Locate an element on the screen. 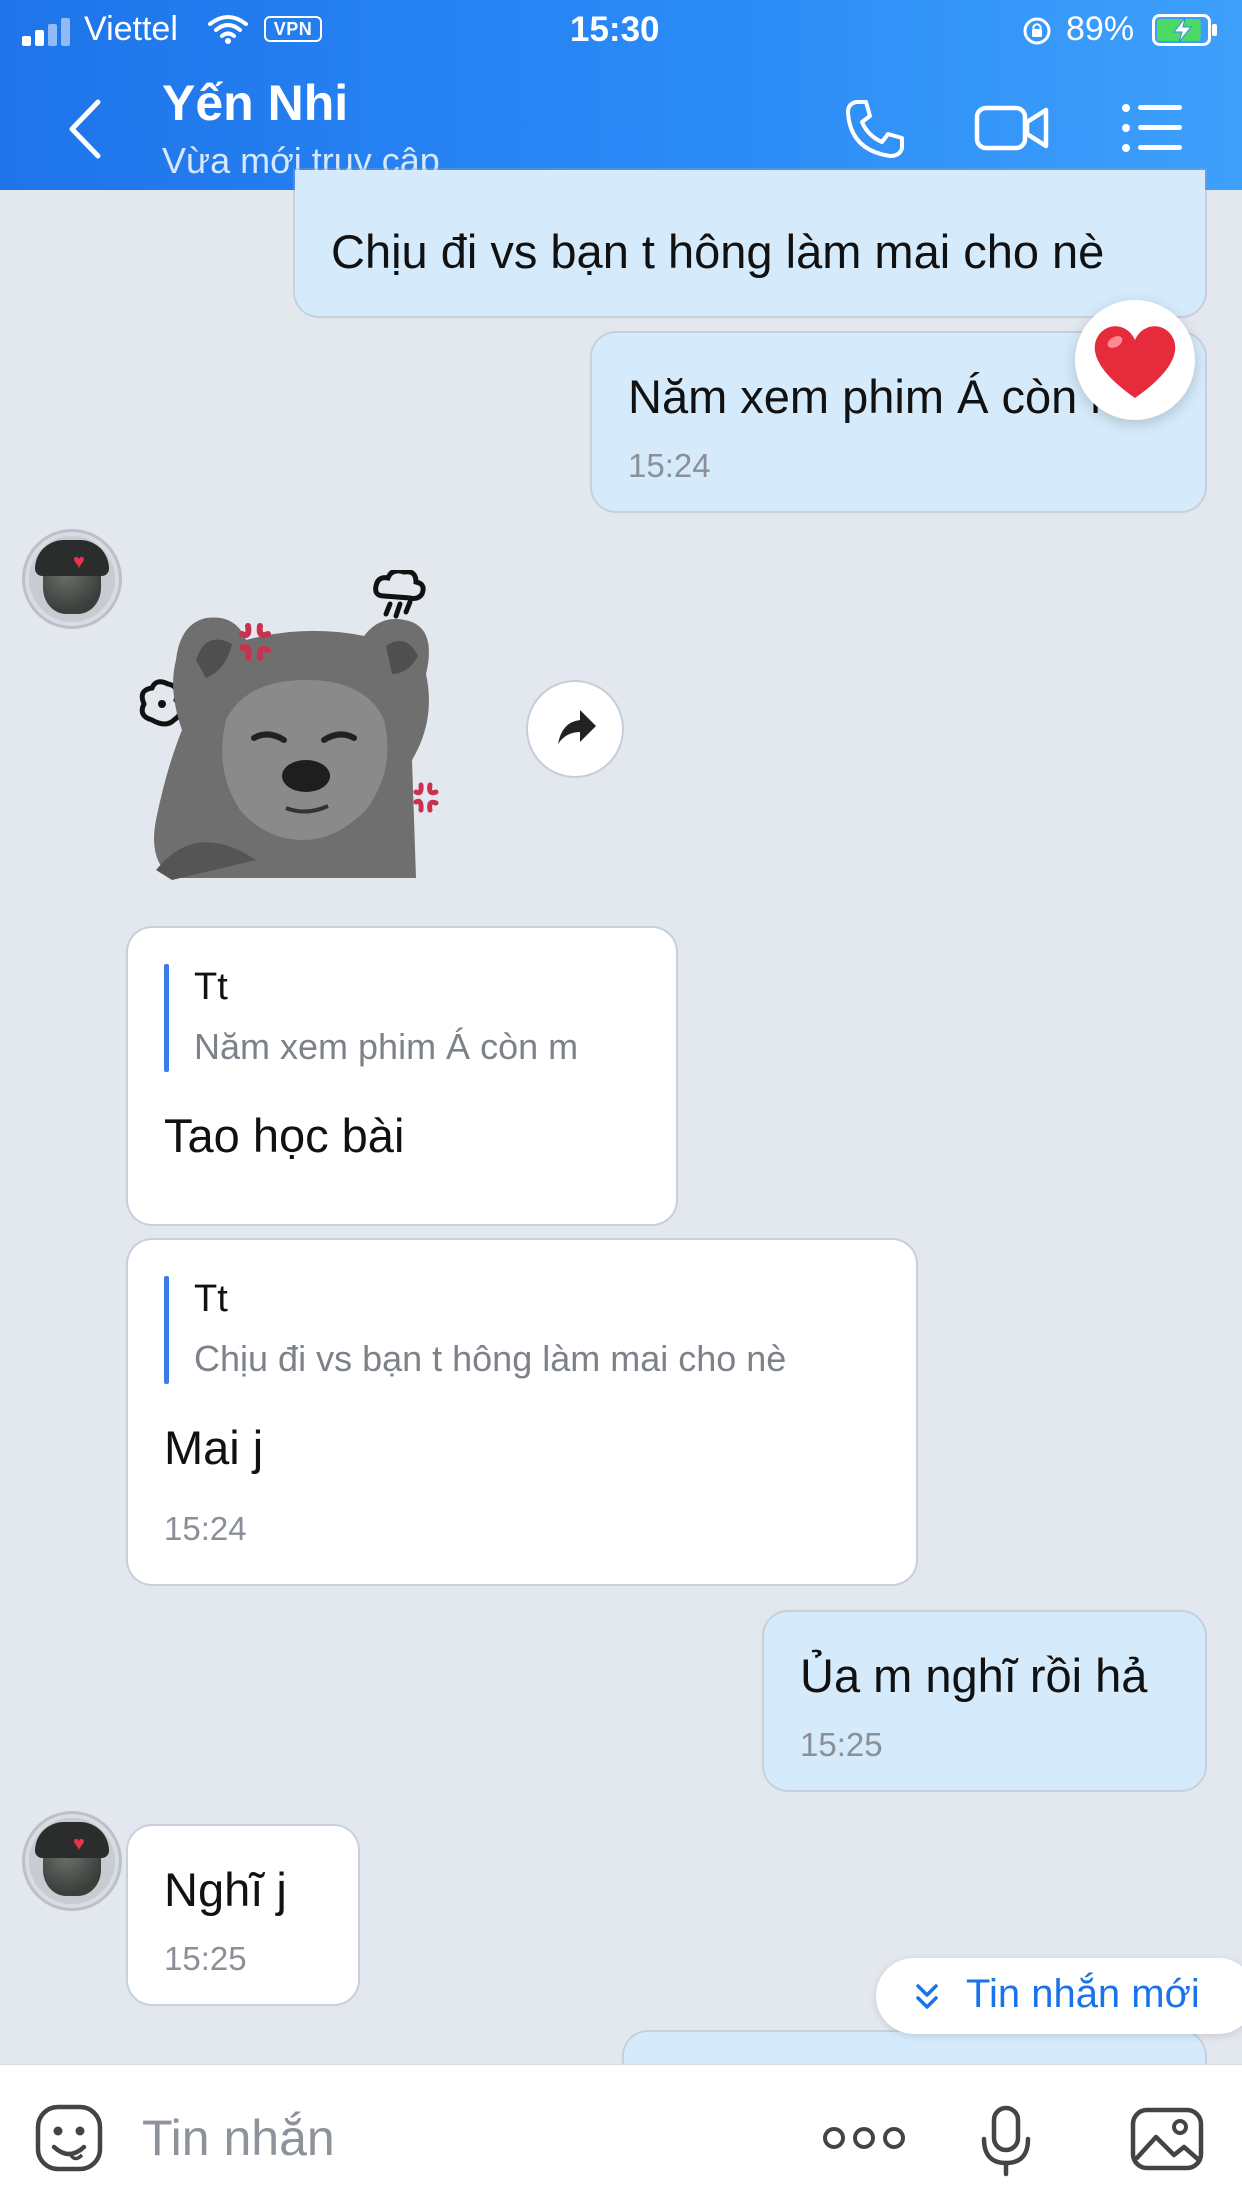  quote-text: Năm xem phim Á còn m is located at coordinates (386, 1046).